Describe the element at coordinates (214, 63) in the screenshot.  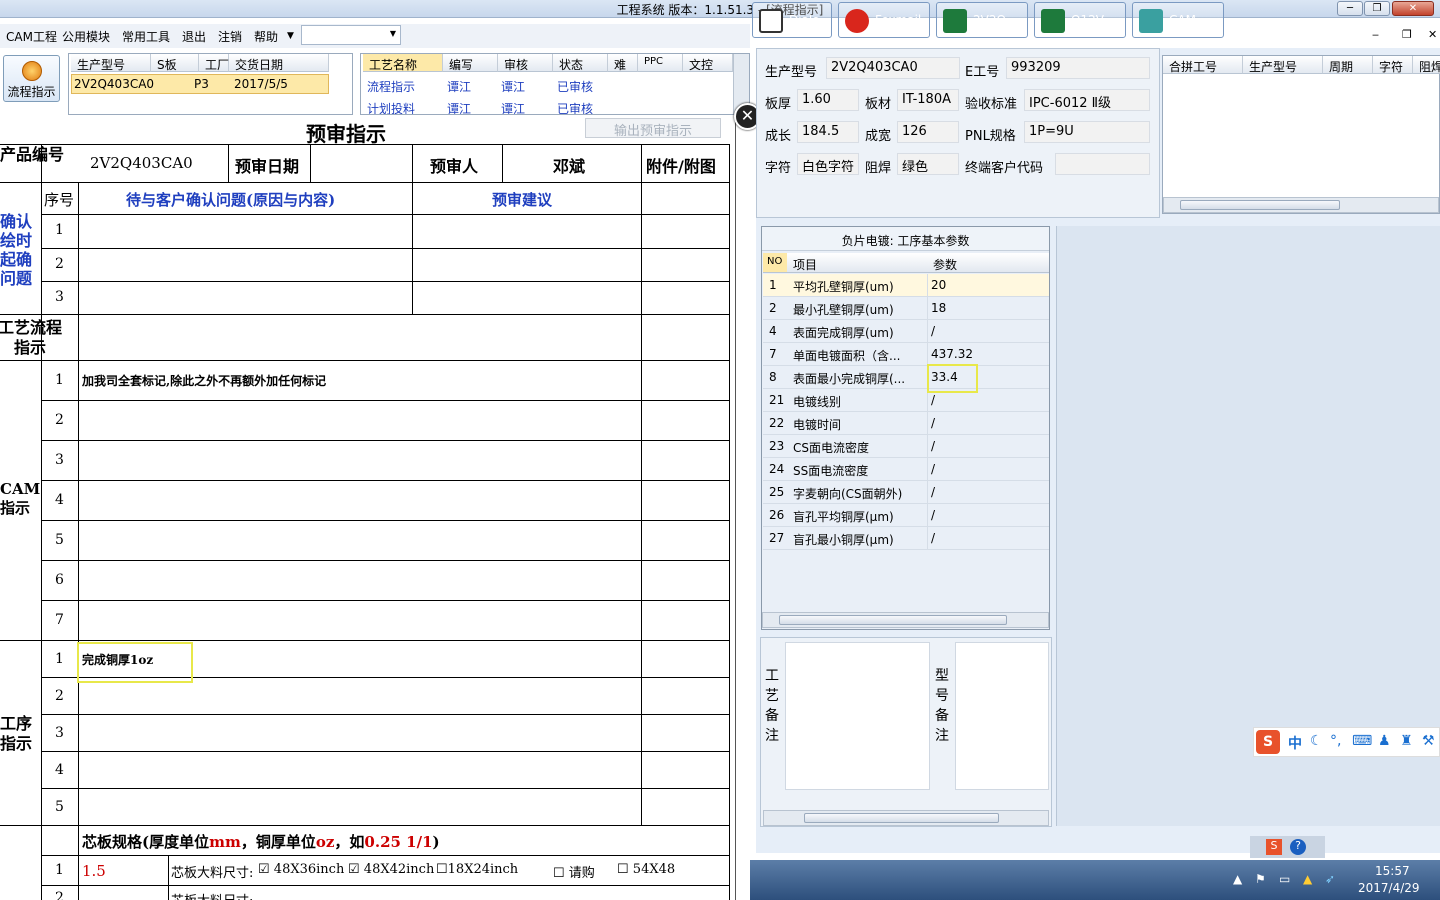
I see `col-factory: 工厂` at that location.